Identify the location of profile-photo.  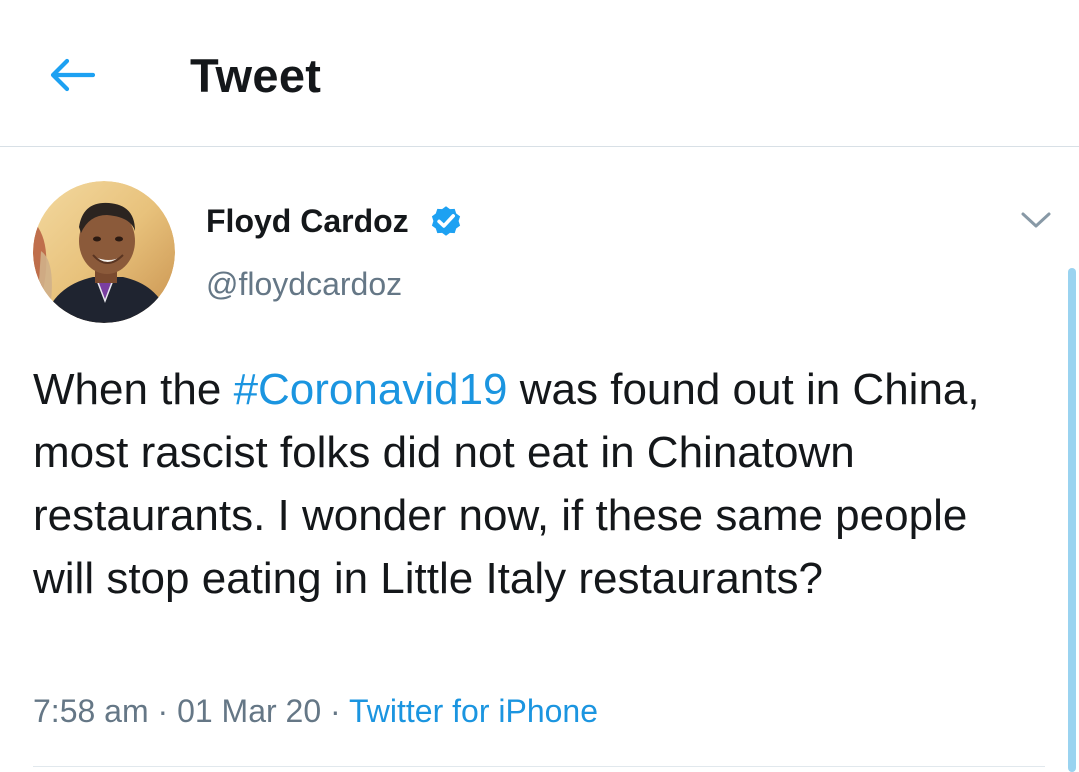
(104, 252).